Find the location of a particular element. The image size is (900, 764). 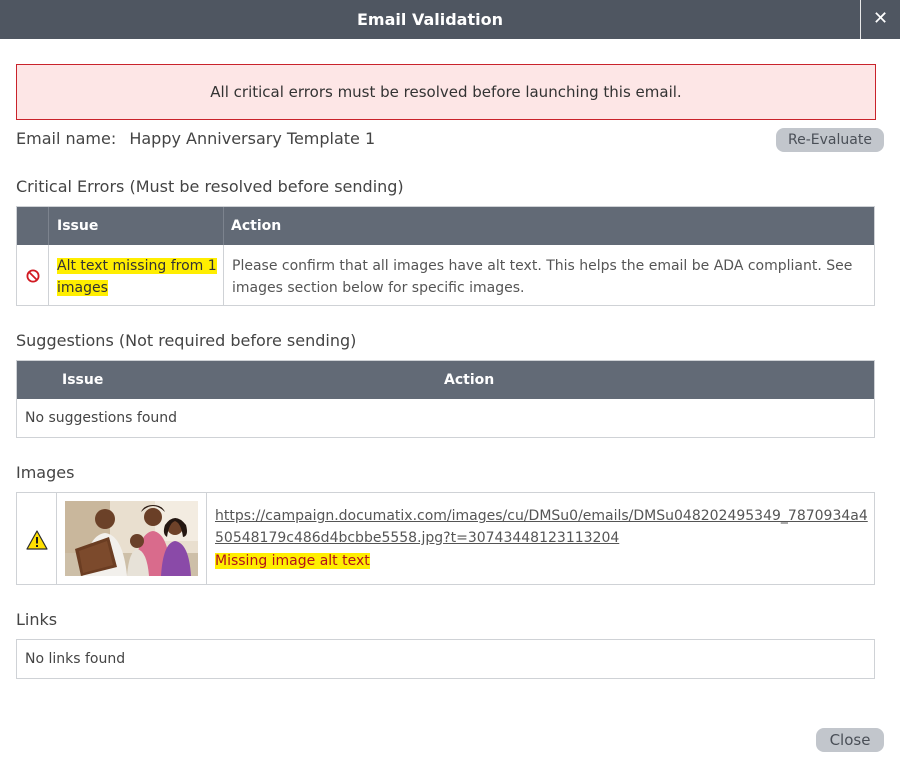

email-image-thumbnail is located at coordinates (131, 538).